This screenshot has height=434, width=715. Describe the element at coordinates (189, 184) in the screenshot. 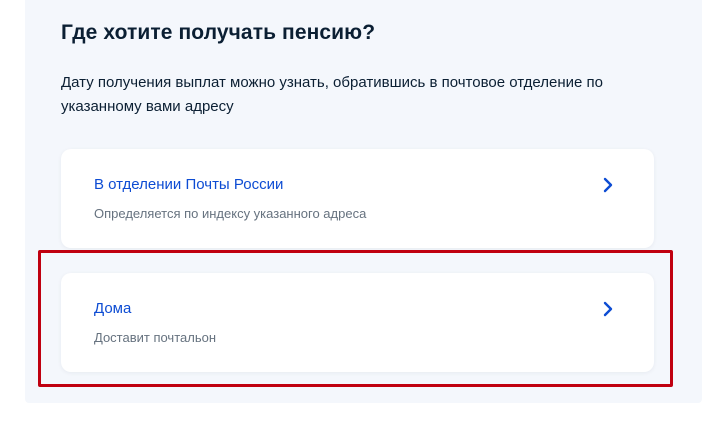

I see `option-title: В отделении Почты России` at that location.